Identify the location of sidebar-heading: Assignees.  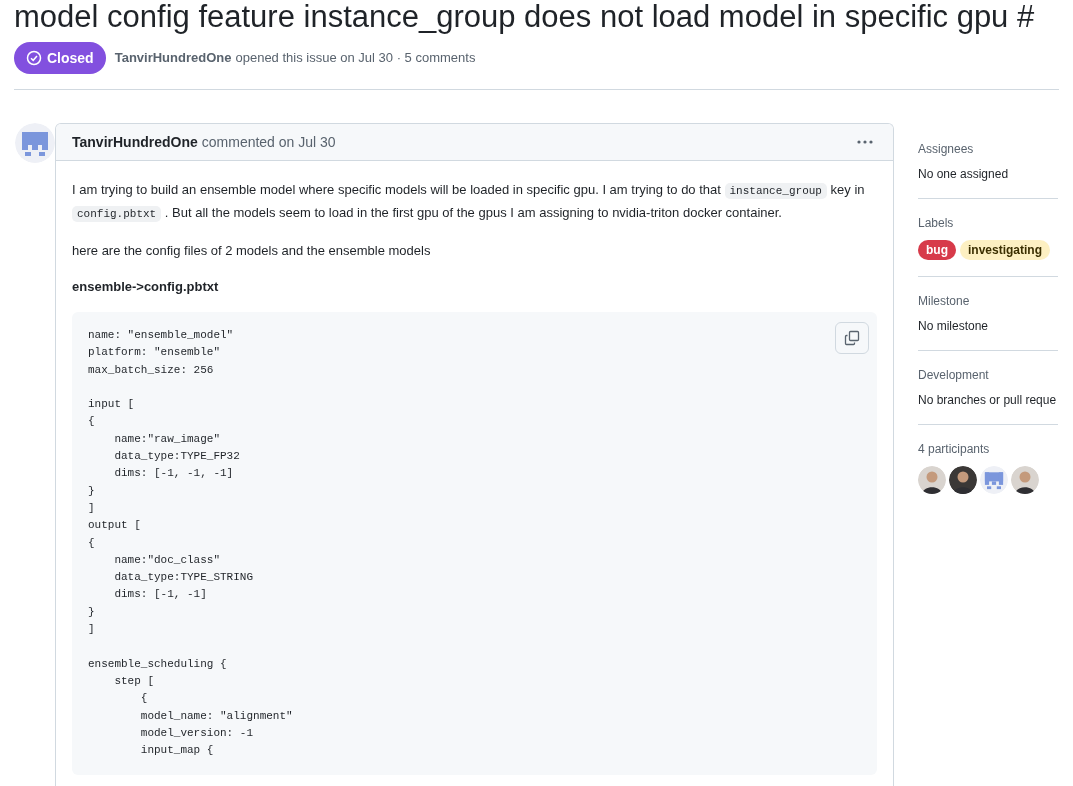
(988, 149).